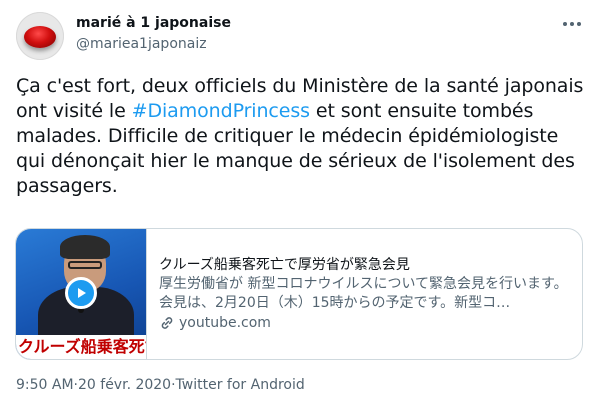  Describe the element at coordinates (240, 385) in the screenshot. I see `tweet-source: Twitter for Android` at that location.